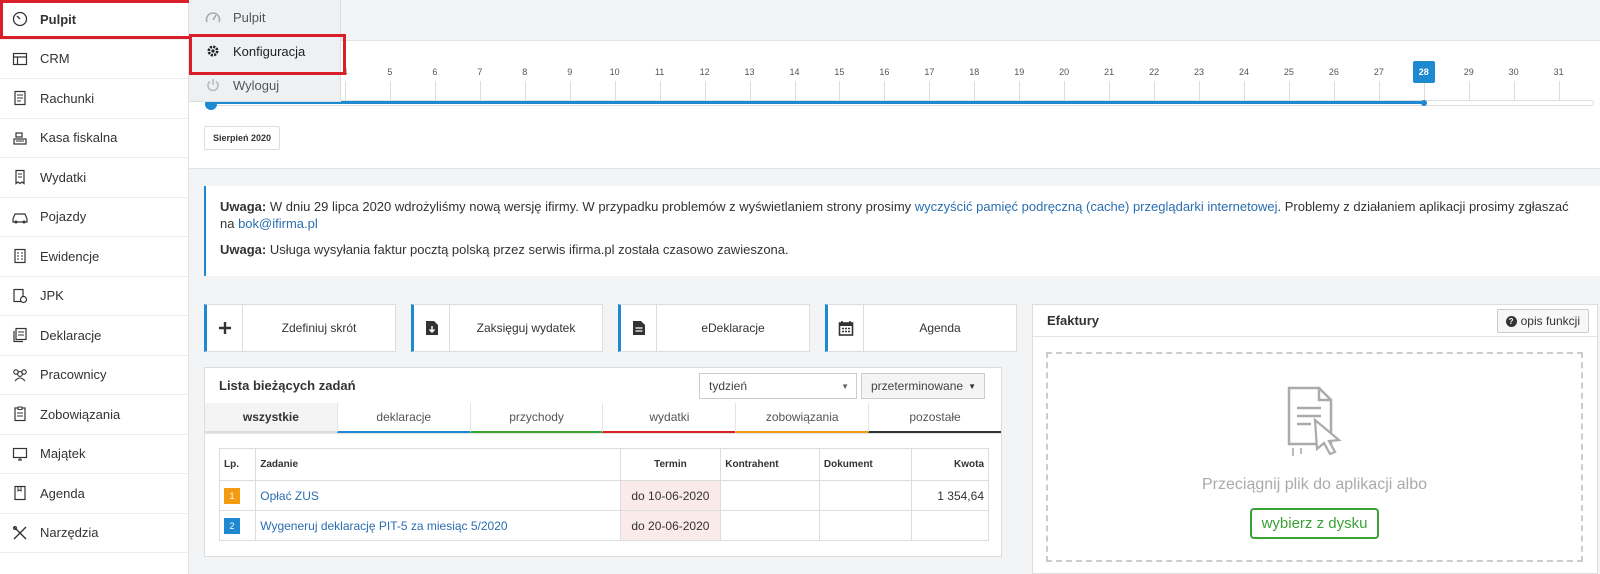  What do you see at coordinates (94, 494) in the screenshot?
I see `sidebar-item-agenda: Agenda` at bounding box center [94, 494].